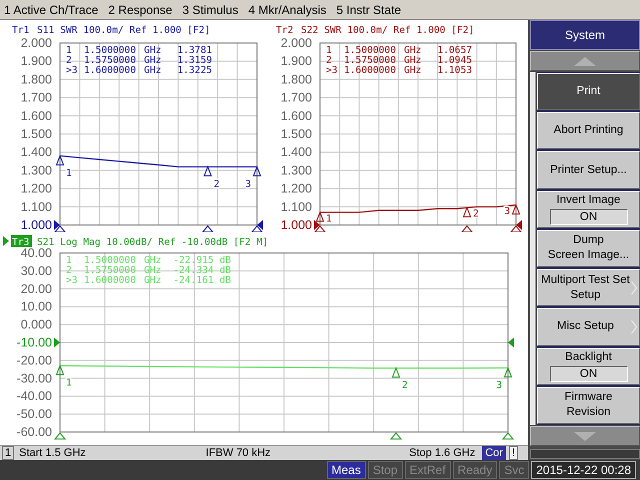 The width and height of the screenshot is (640, 480). I want to click on channel-number: 1, so click(8, 453).